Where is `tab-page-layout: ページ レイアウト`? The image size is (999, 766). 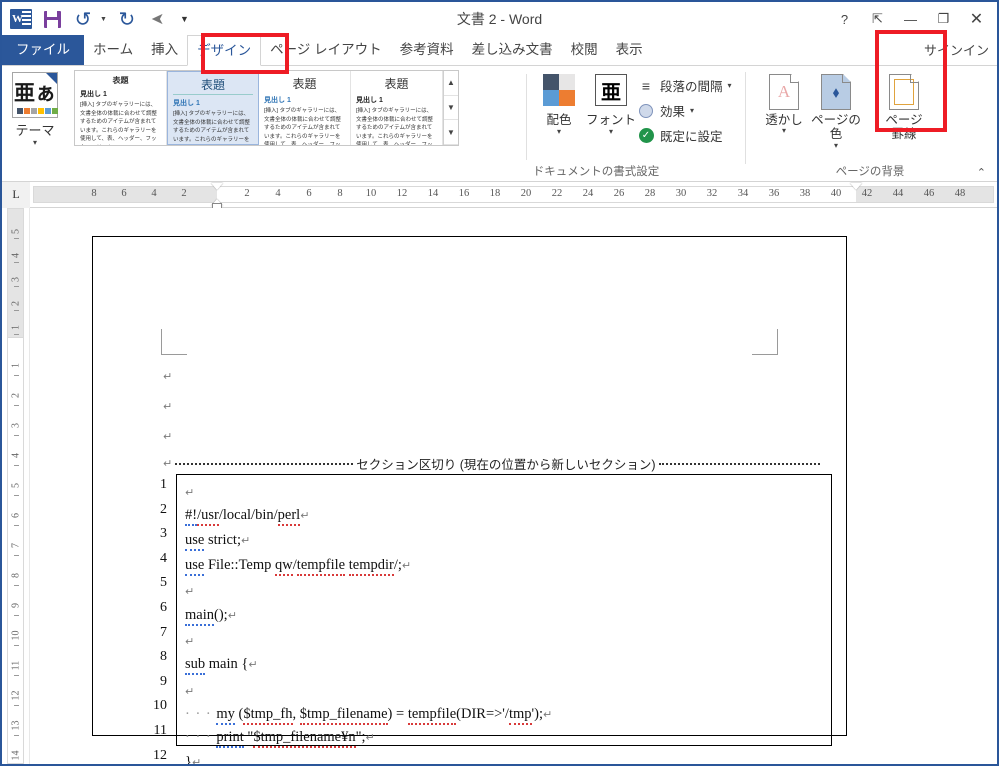 tab-page-layout: ページ レイアウト is located at coordinates (325, 50).